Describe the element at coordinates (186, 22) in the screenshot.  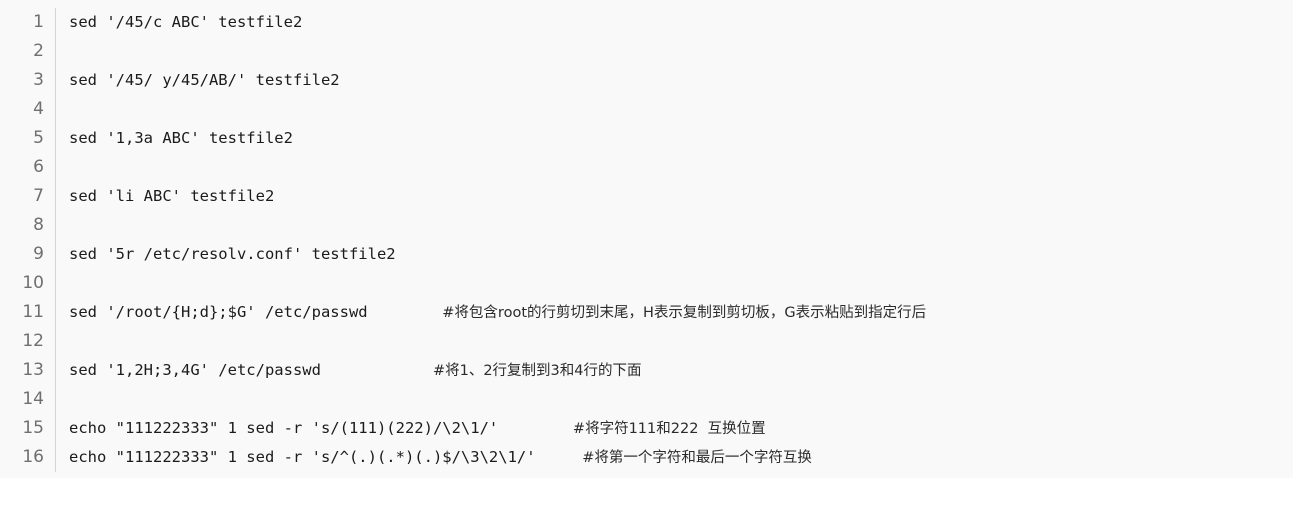
I see `code-text: sed '/45/c ABC' testfile2` at that location.